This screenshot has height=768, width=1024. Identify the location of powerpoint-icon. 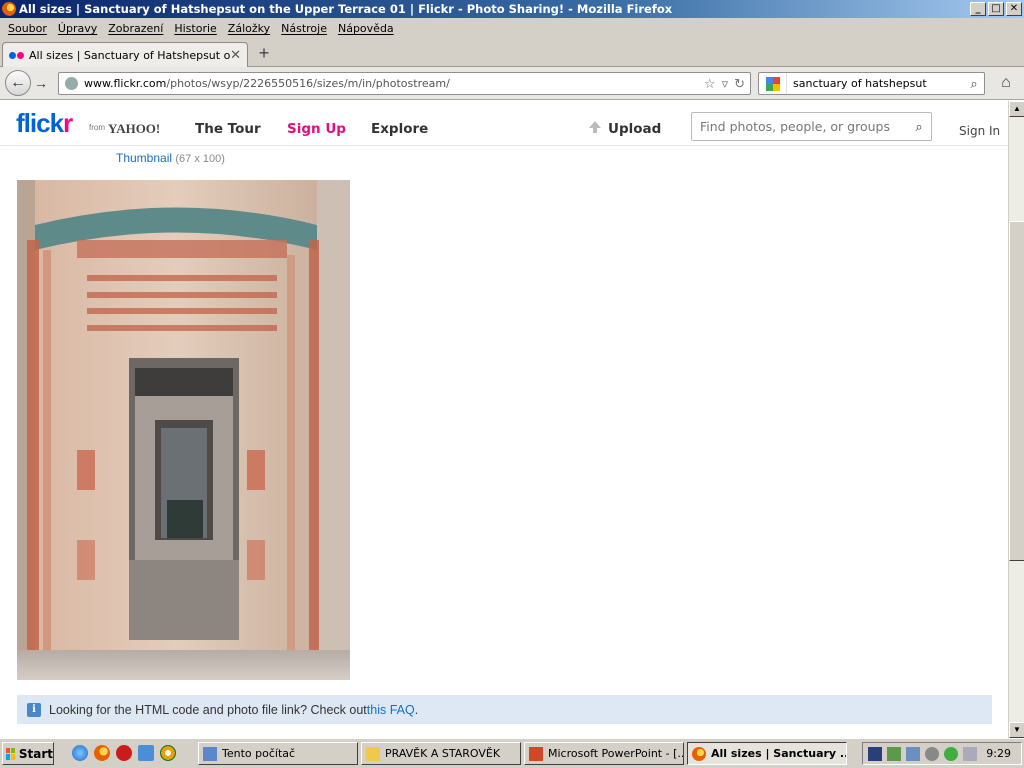
(536, 753).